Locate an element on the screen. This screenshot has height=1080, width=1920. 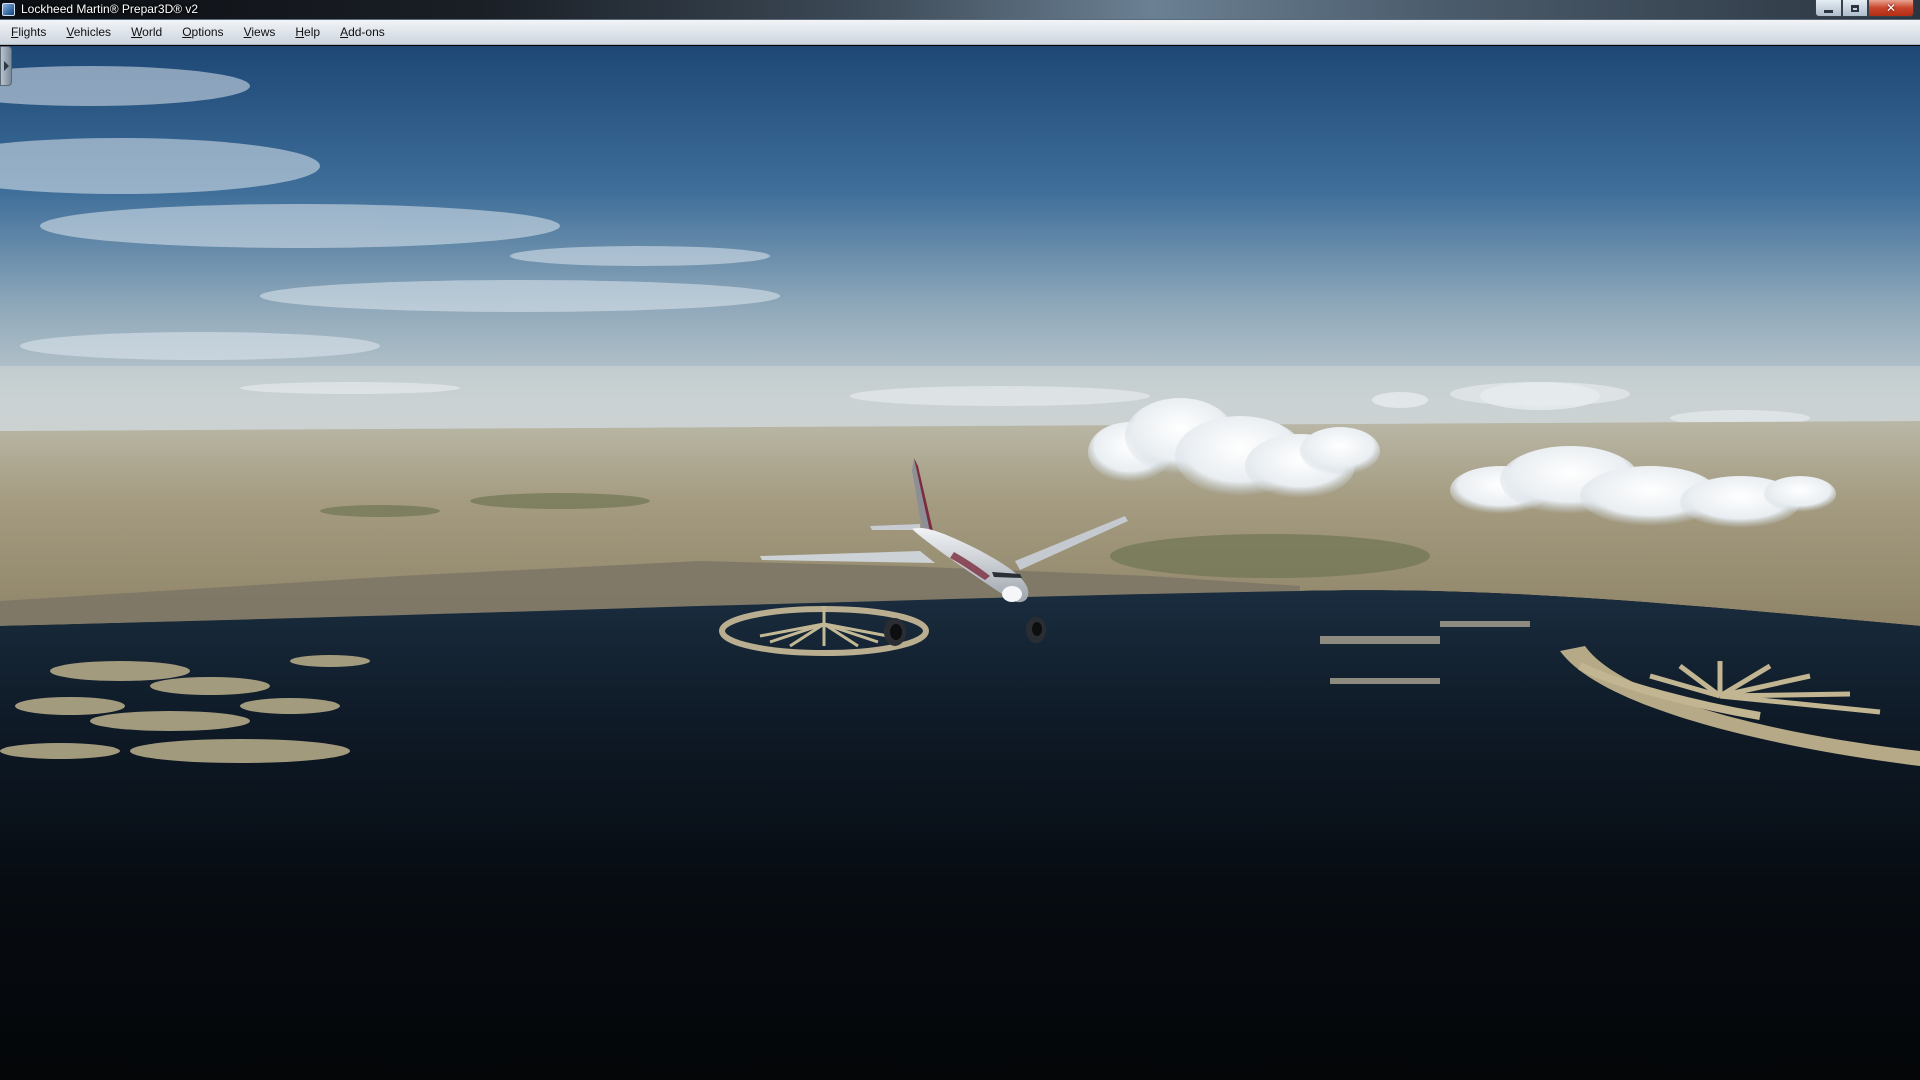
close-button: ✕ is located at coordinates (1891, 8).